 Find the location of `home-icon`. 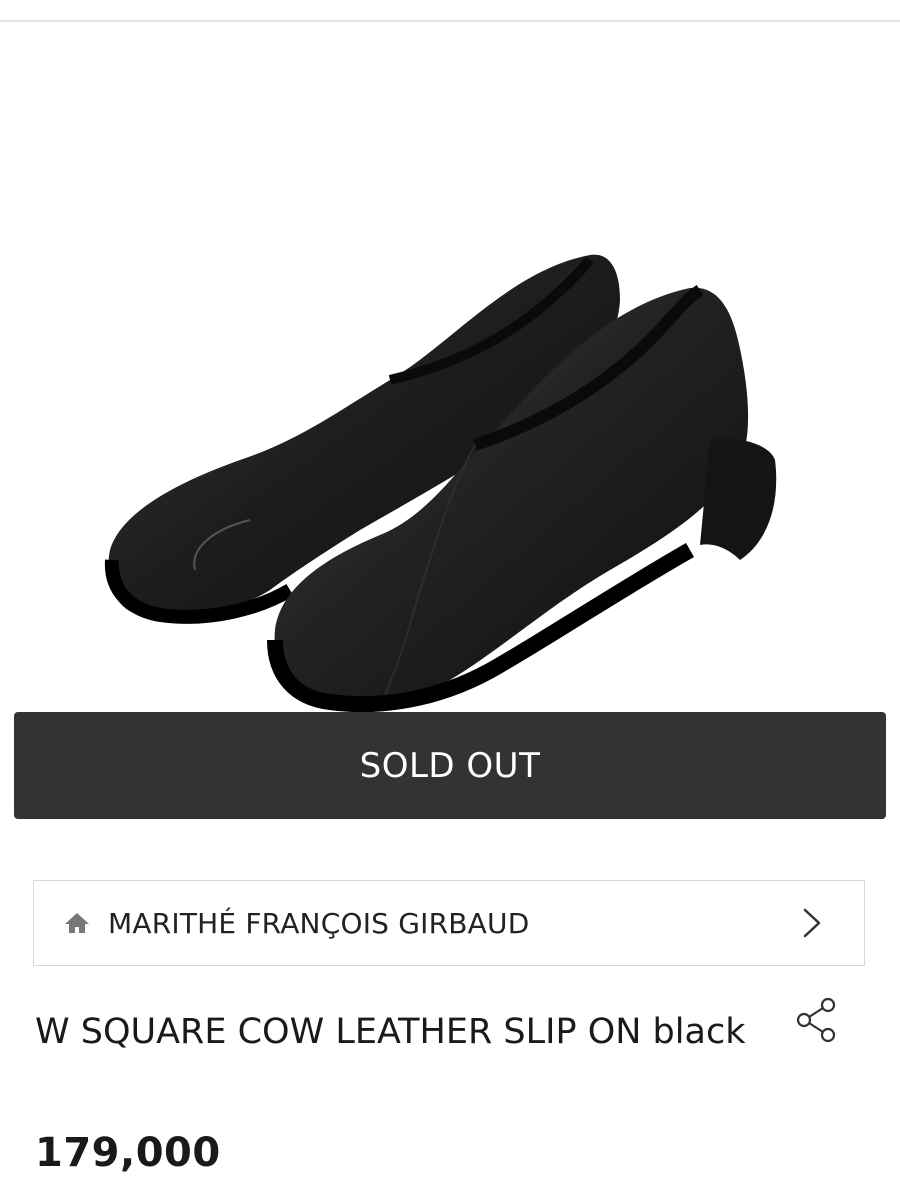

home-icon is located at coordinates (78, 923).